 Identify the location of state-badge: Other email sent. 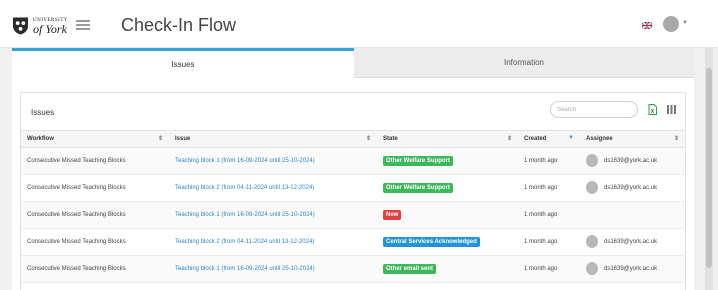
(410, 268).